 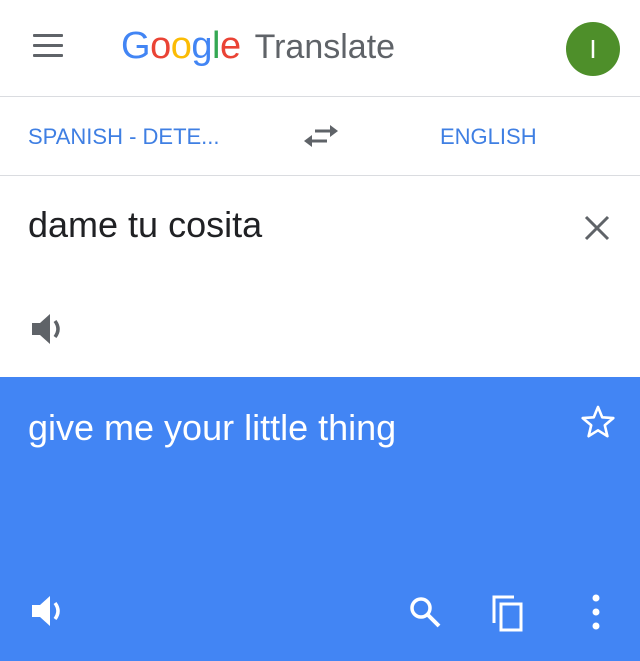 I want to click on app-logo: Google Translate, so click(x=258, y=46).